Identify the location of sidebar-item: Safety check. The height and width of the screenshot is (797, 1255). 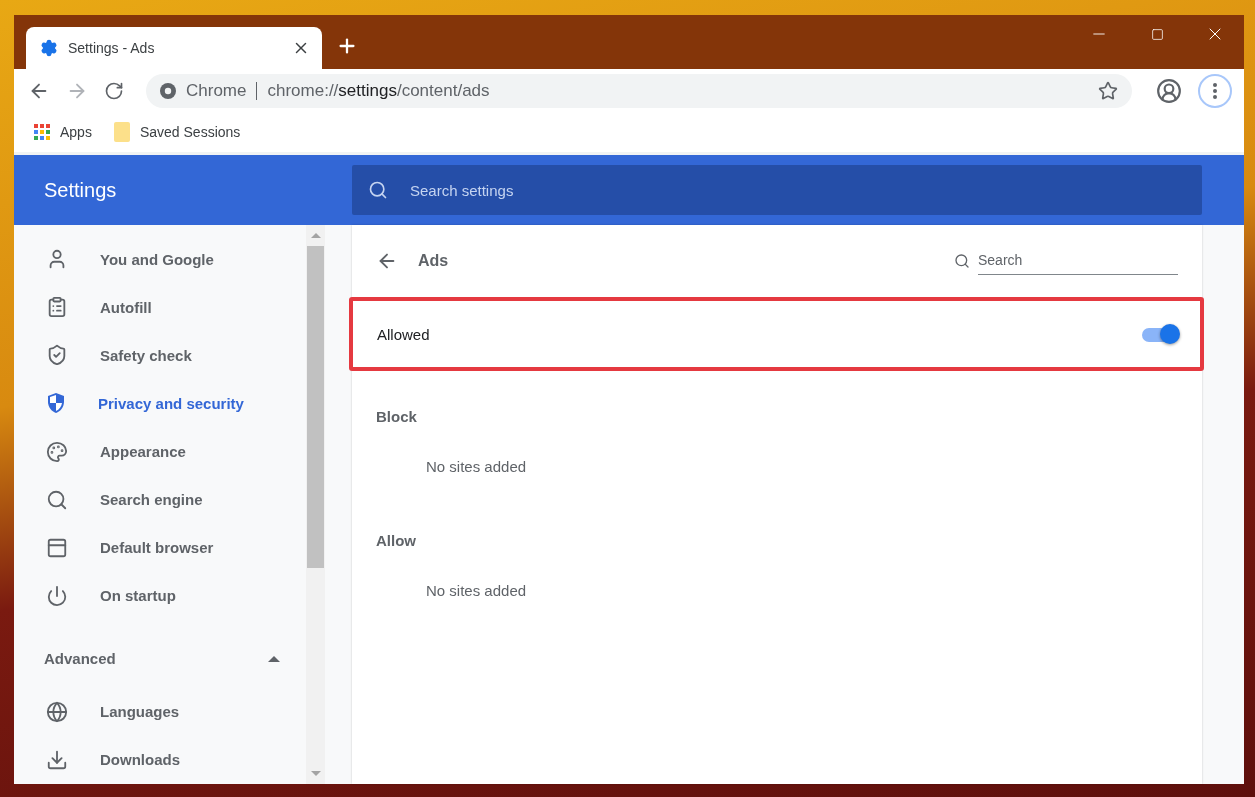
(160, 355).